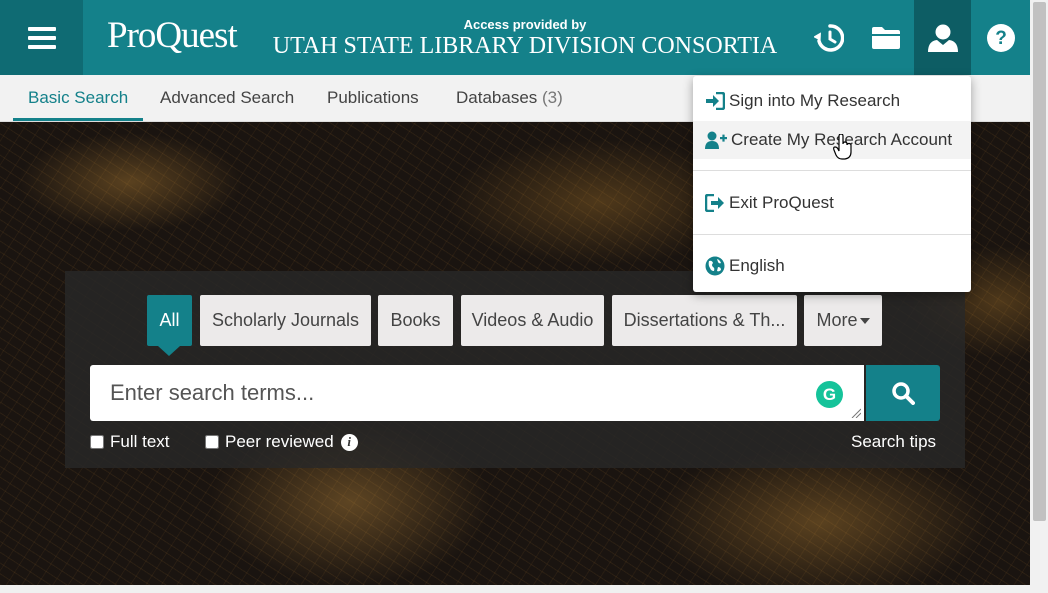  I want to click on peer-reviewed-checkbox, so click(212, 442).